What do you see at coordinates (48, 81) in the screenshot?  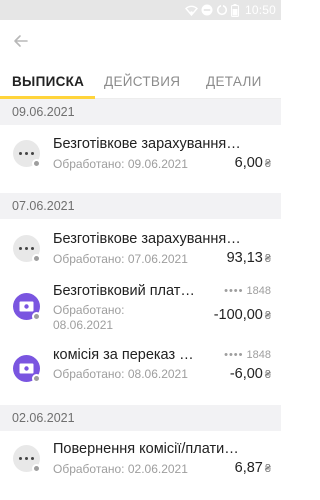 I see `tab-statement: ВЫПИСКА` at bounding box center [48, 81].